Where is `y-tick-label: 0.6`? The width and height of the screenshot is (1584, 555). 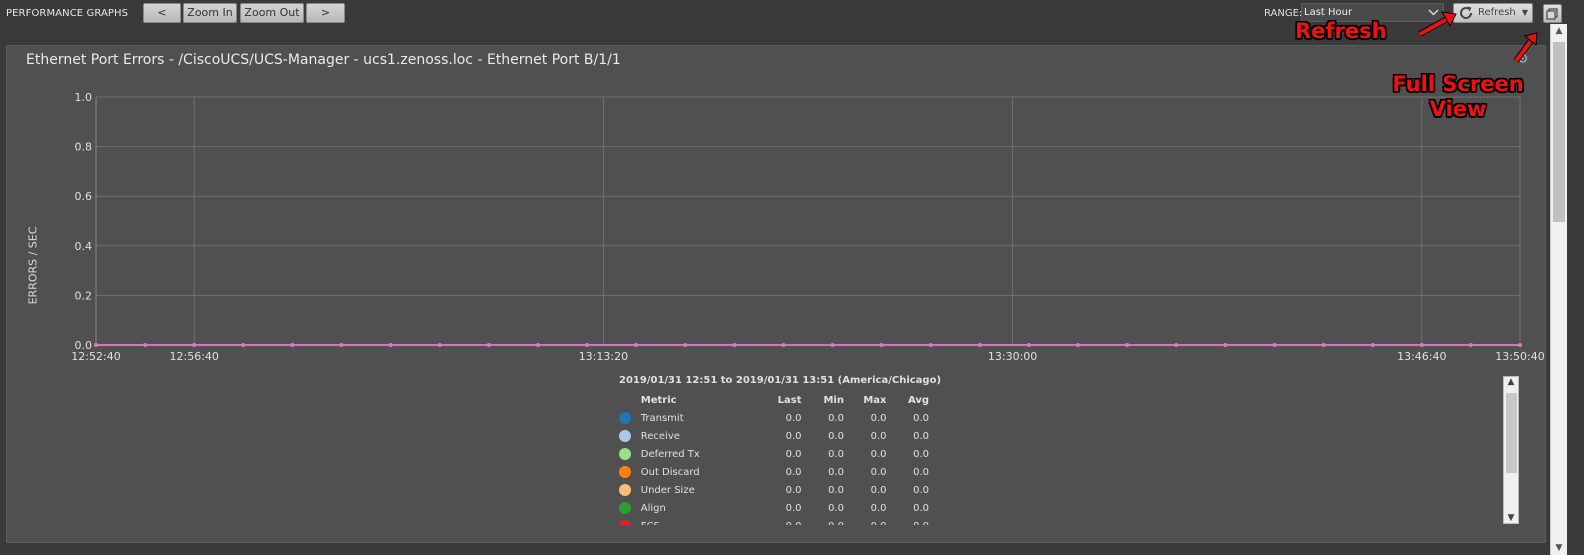
y-tick-label: 0.6 is located at coordinates (84, 196).